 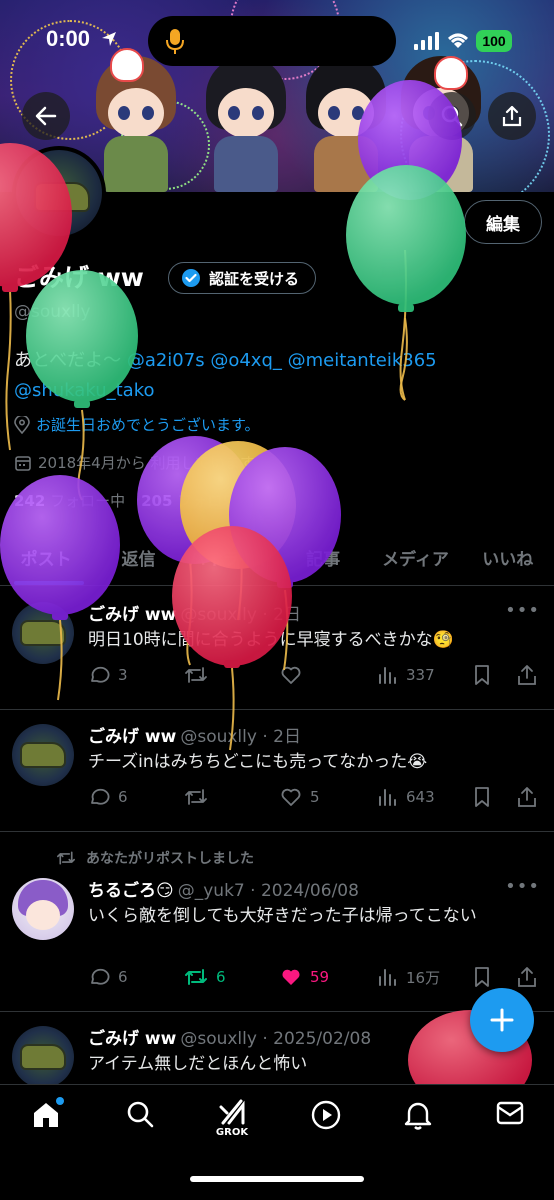 What do you see at coordinates (276, 1039) in the screenshot?
I see `post-handle-time: @souxlly · 2025/02/08` at bounding box center [276, 1039].